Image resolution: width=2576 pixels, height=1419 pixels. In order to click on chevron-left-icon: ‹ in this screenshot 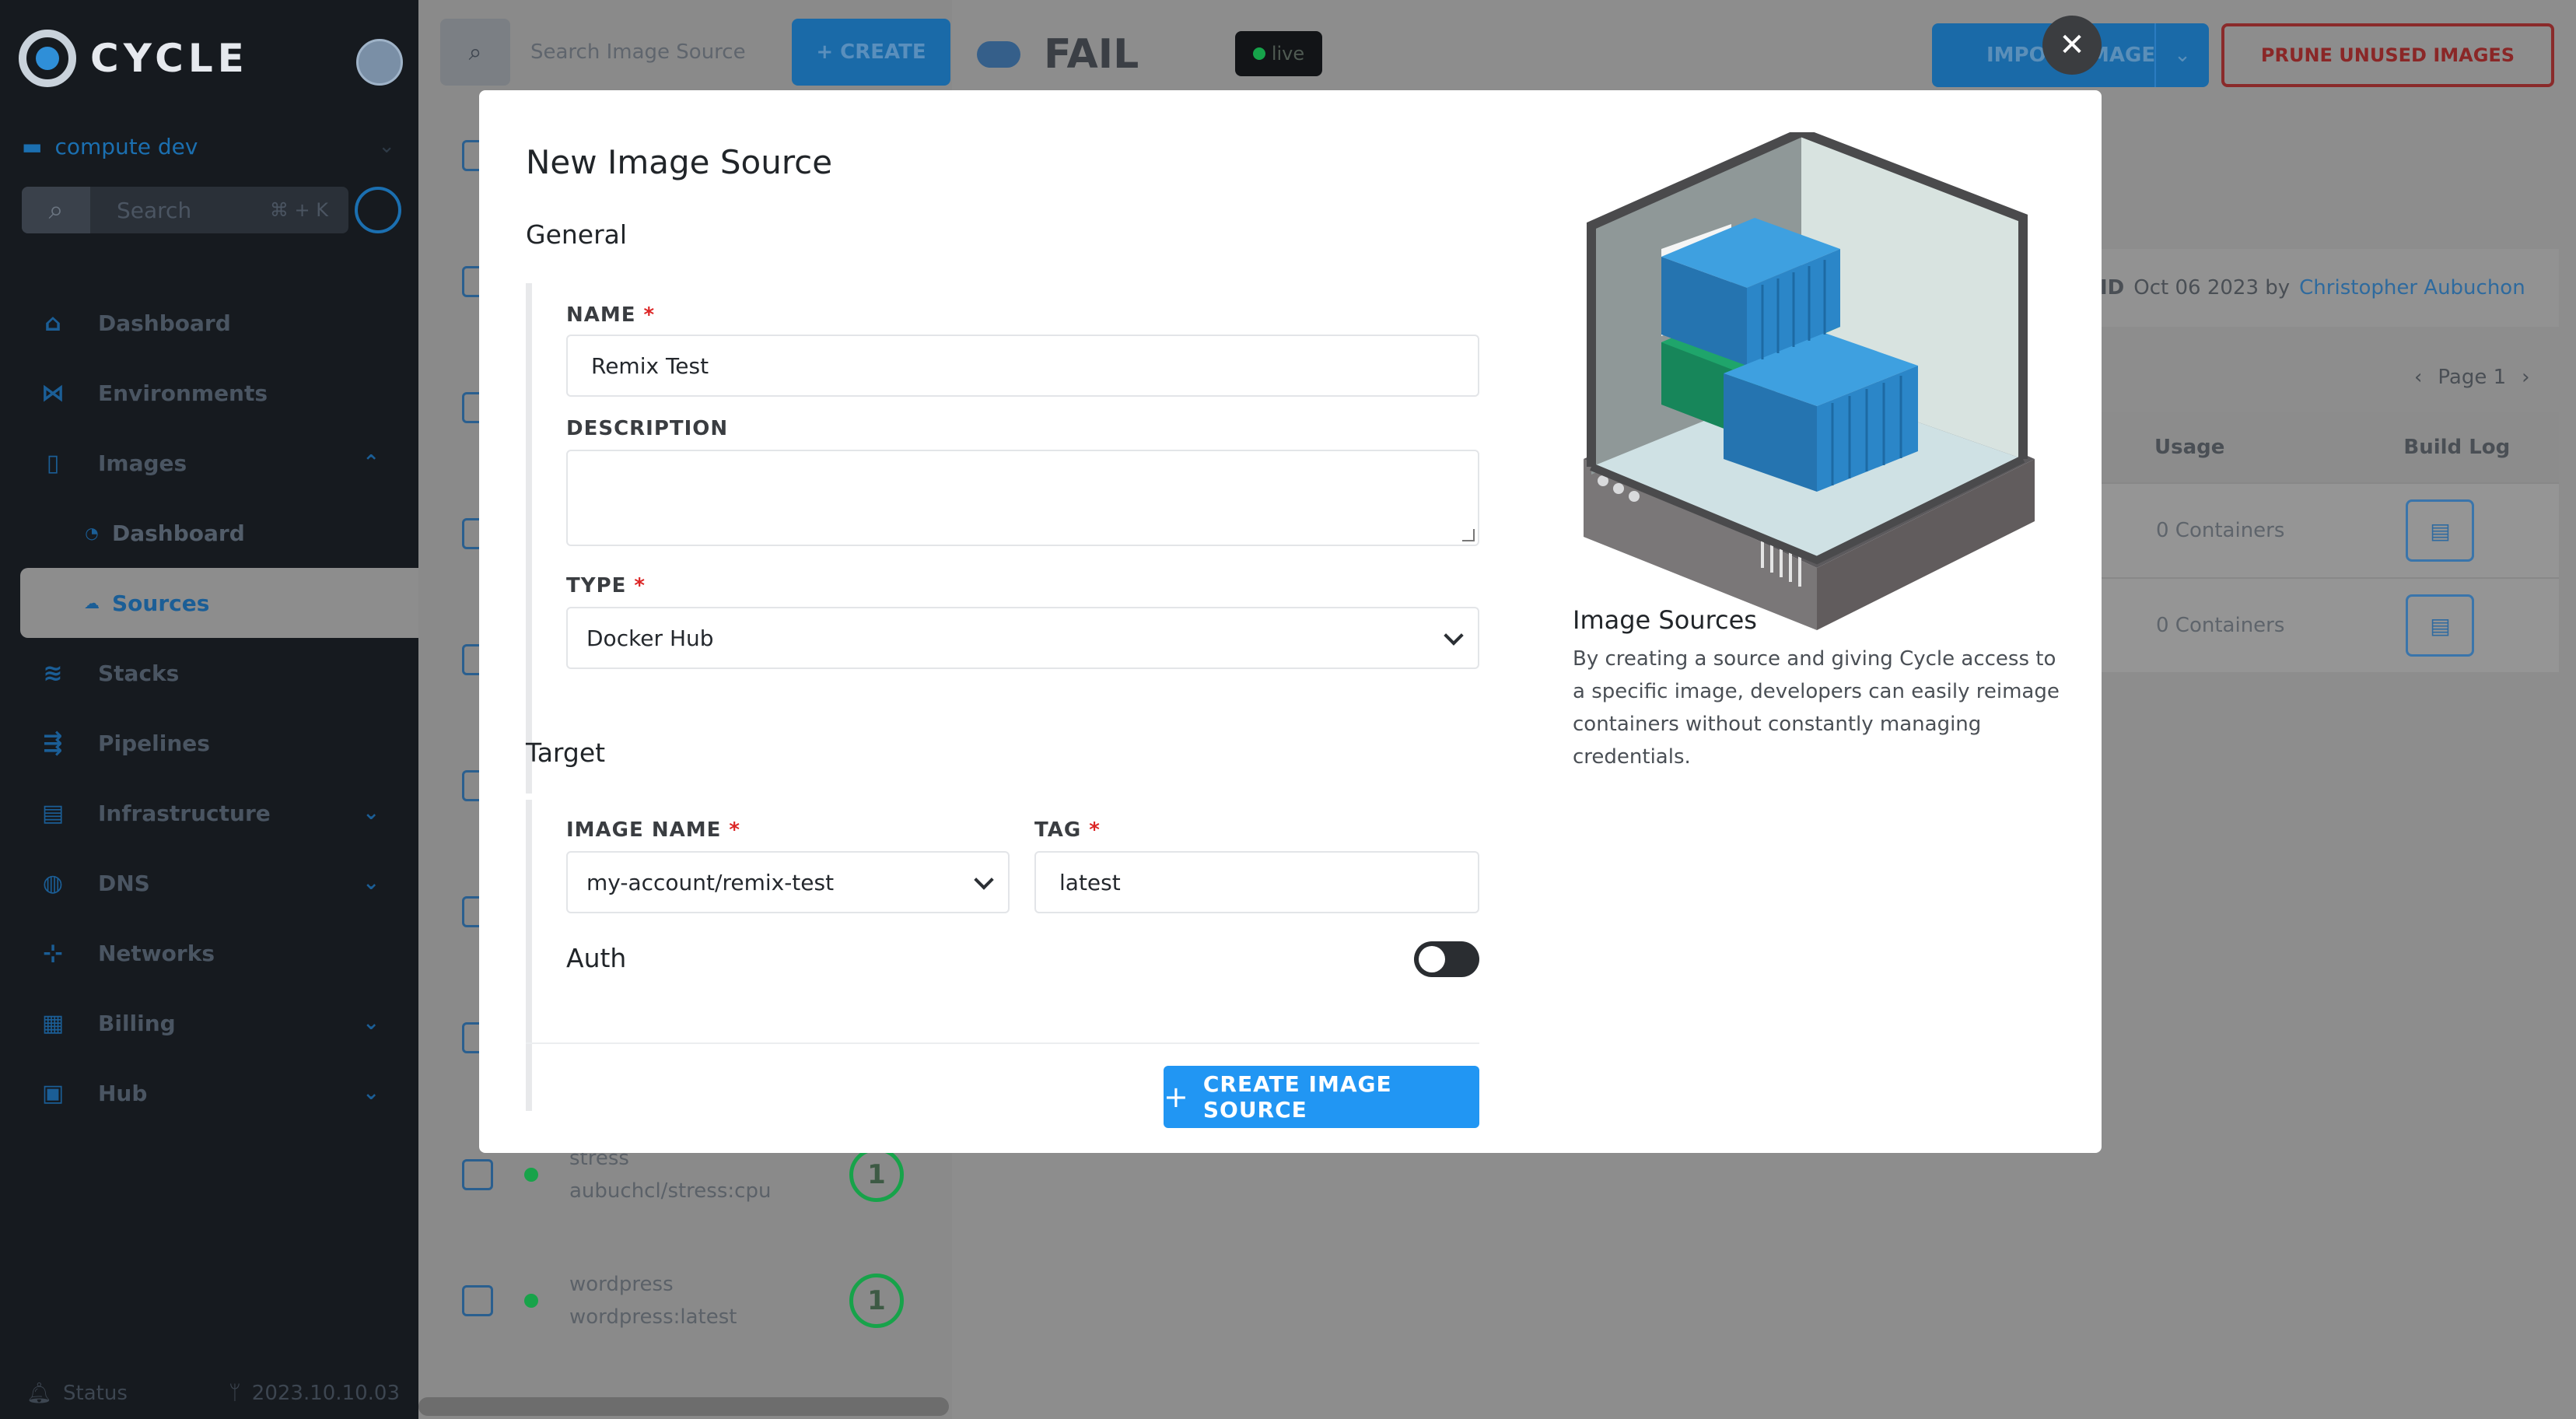, I will do `click(2418, 377)`.